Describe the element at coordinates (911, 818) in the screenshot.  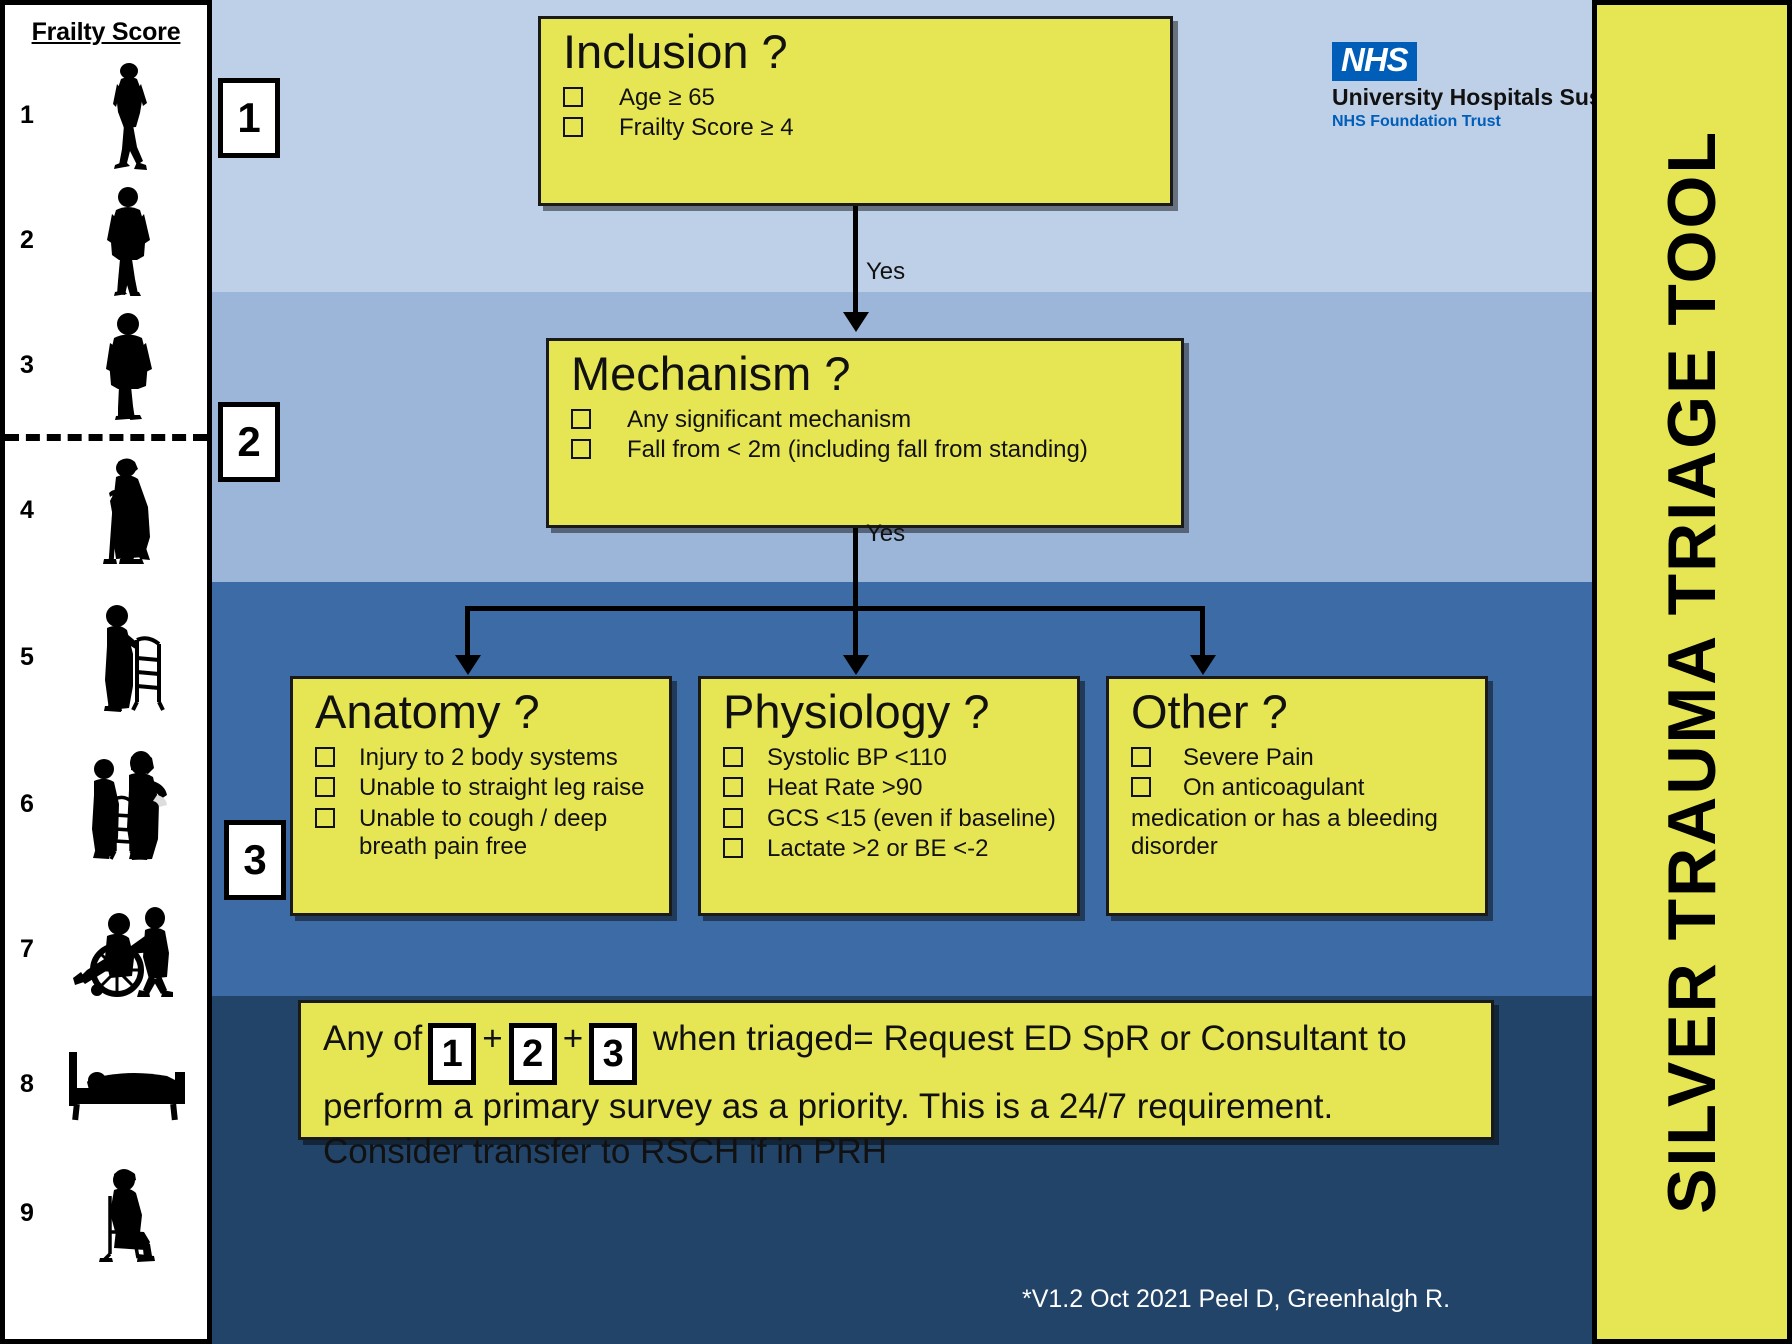
I see `criterion-label: GCS <15 (even if baseline)` at that location.